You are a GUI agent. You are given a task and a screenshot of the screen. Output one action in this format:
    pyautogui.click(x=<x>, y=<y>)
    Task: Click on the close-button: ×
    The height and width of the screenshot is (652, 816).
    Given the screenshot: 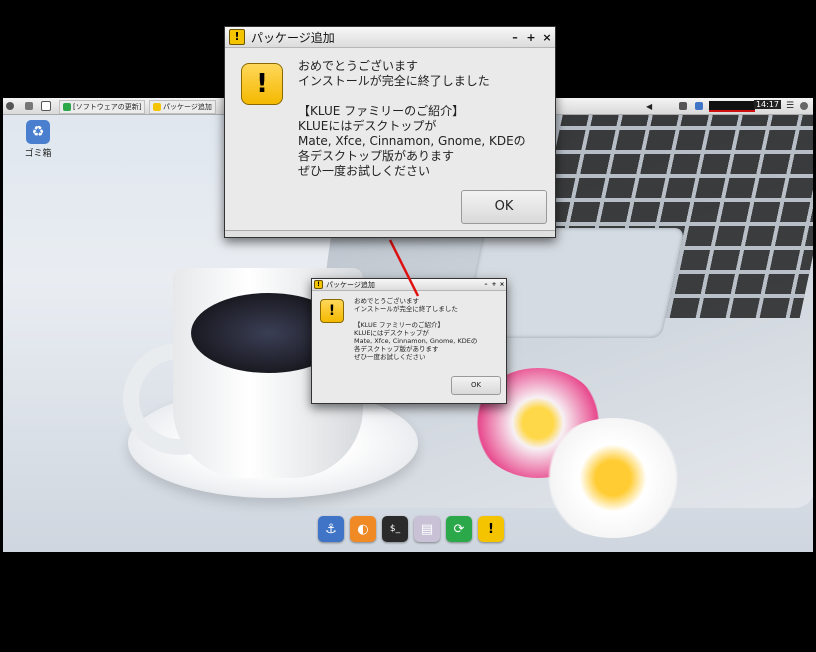 What is the action you would take?
    pyautogui.click(x=547, y=37)
    